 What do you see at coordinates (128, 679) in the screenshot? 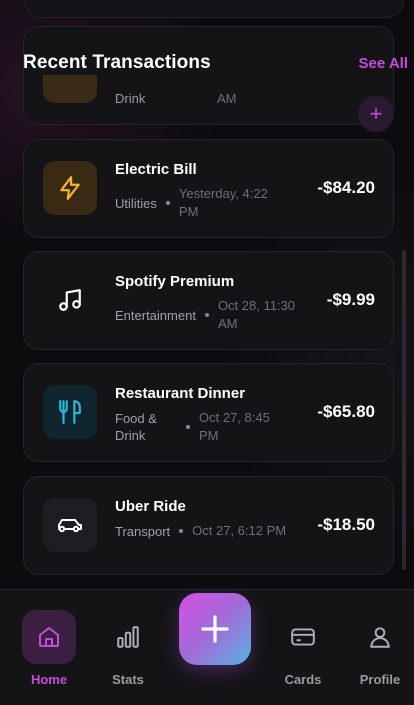
I see `nav-label-stats: Stats` at bounding box center [128, 679].